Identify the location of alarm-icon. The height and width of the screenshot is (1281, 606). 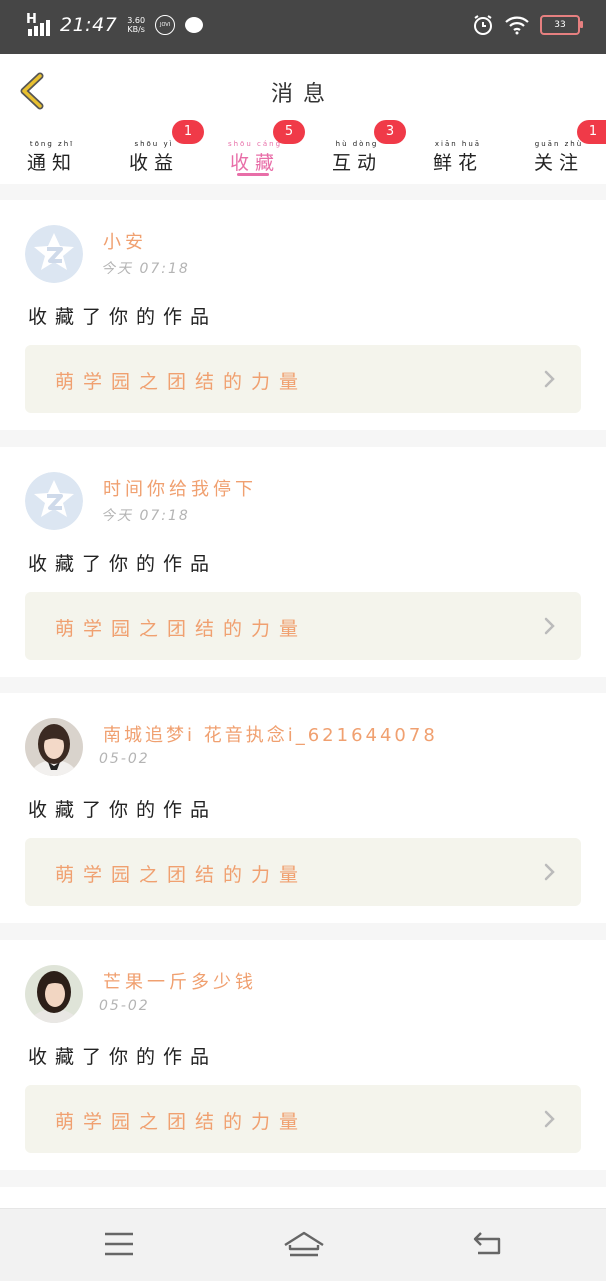
(483, 25).